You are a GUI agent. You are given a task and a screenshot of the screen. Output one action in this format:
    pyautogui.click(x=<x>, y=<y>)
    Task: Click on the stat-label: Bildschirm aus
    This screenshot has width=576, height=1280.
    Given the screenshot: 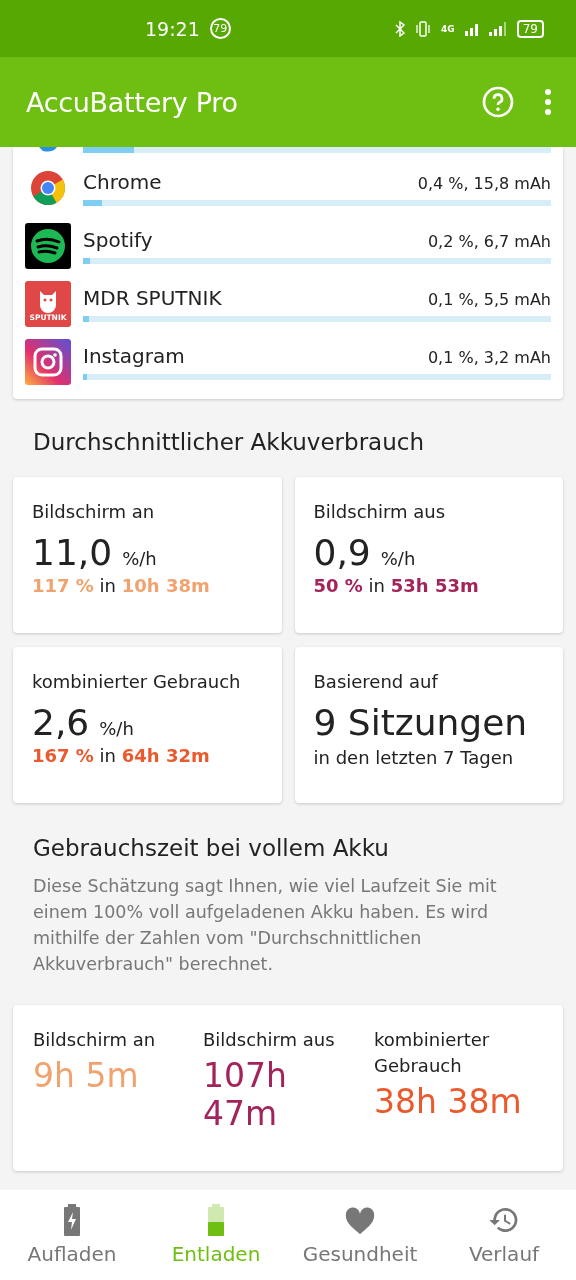 What is the action you would take?
    pyautogui.click(x=380, y=511)
    